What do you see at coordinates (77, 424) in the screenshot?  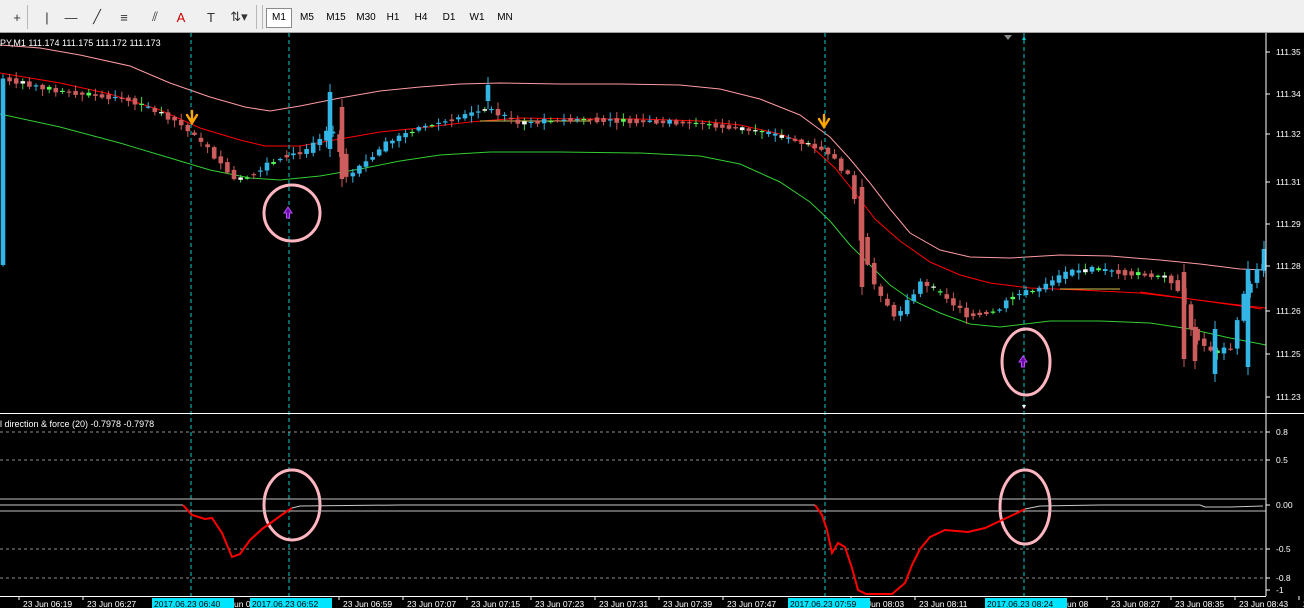 I see `indicator-header: l direction & force (20) -0.7978 -0.7978` at bounding box center [77, 424].